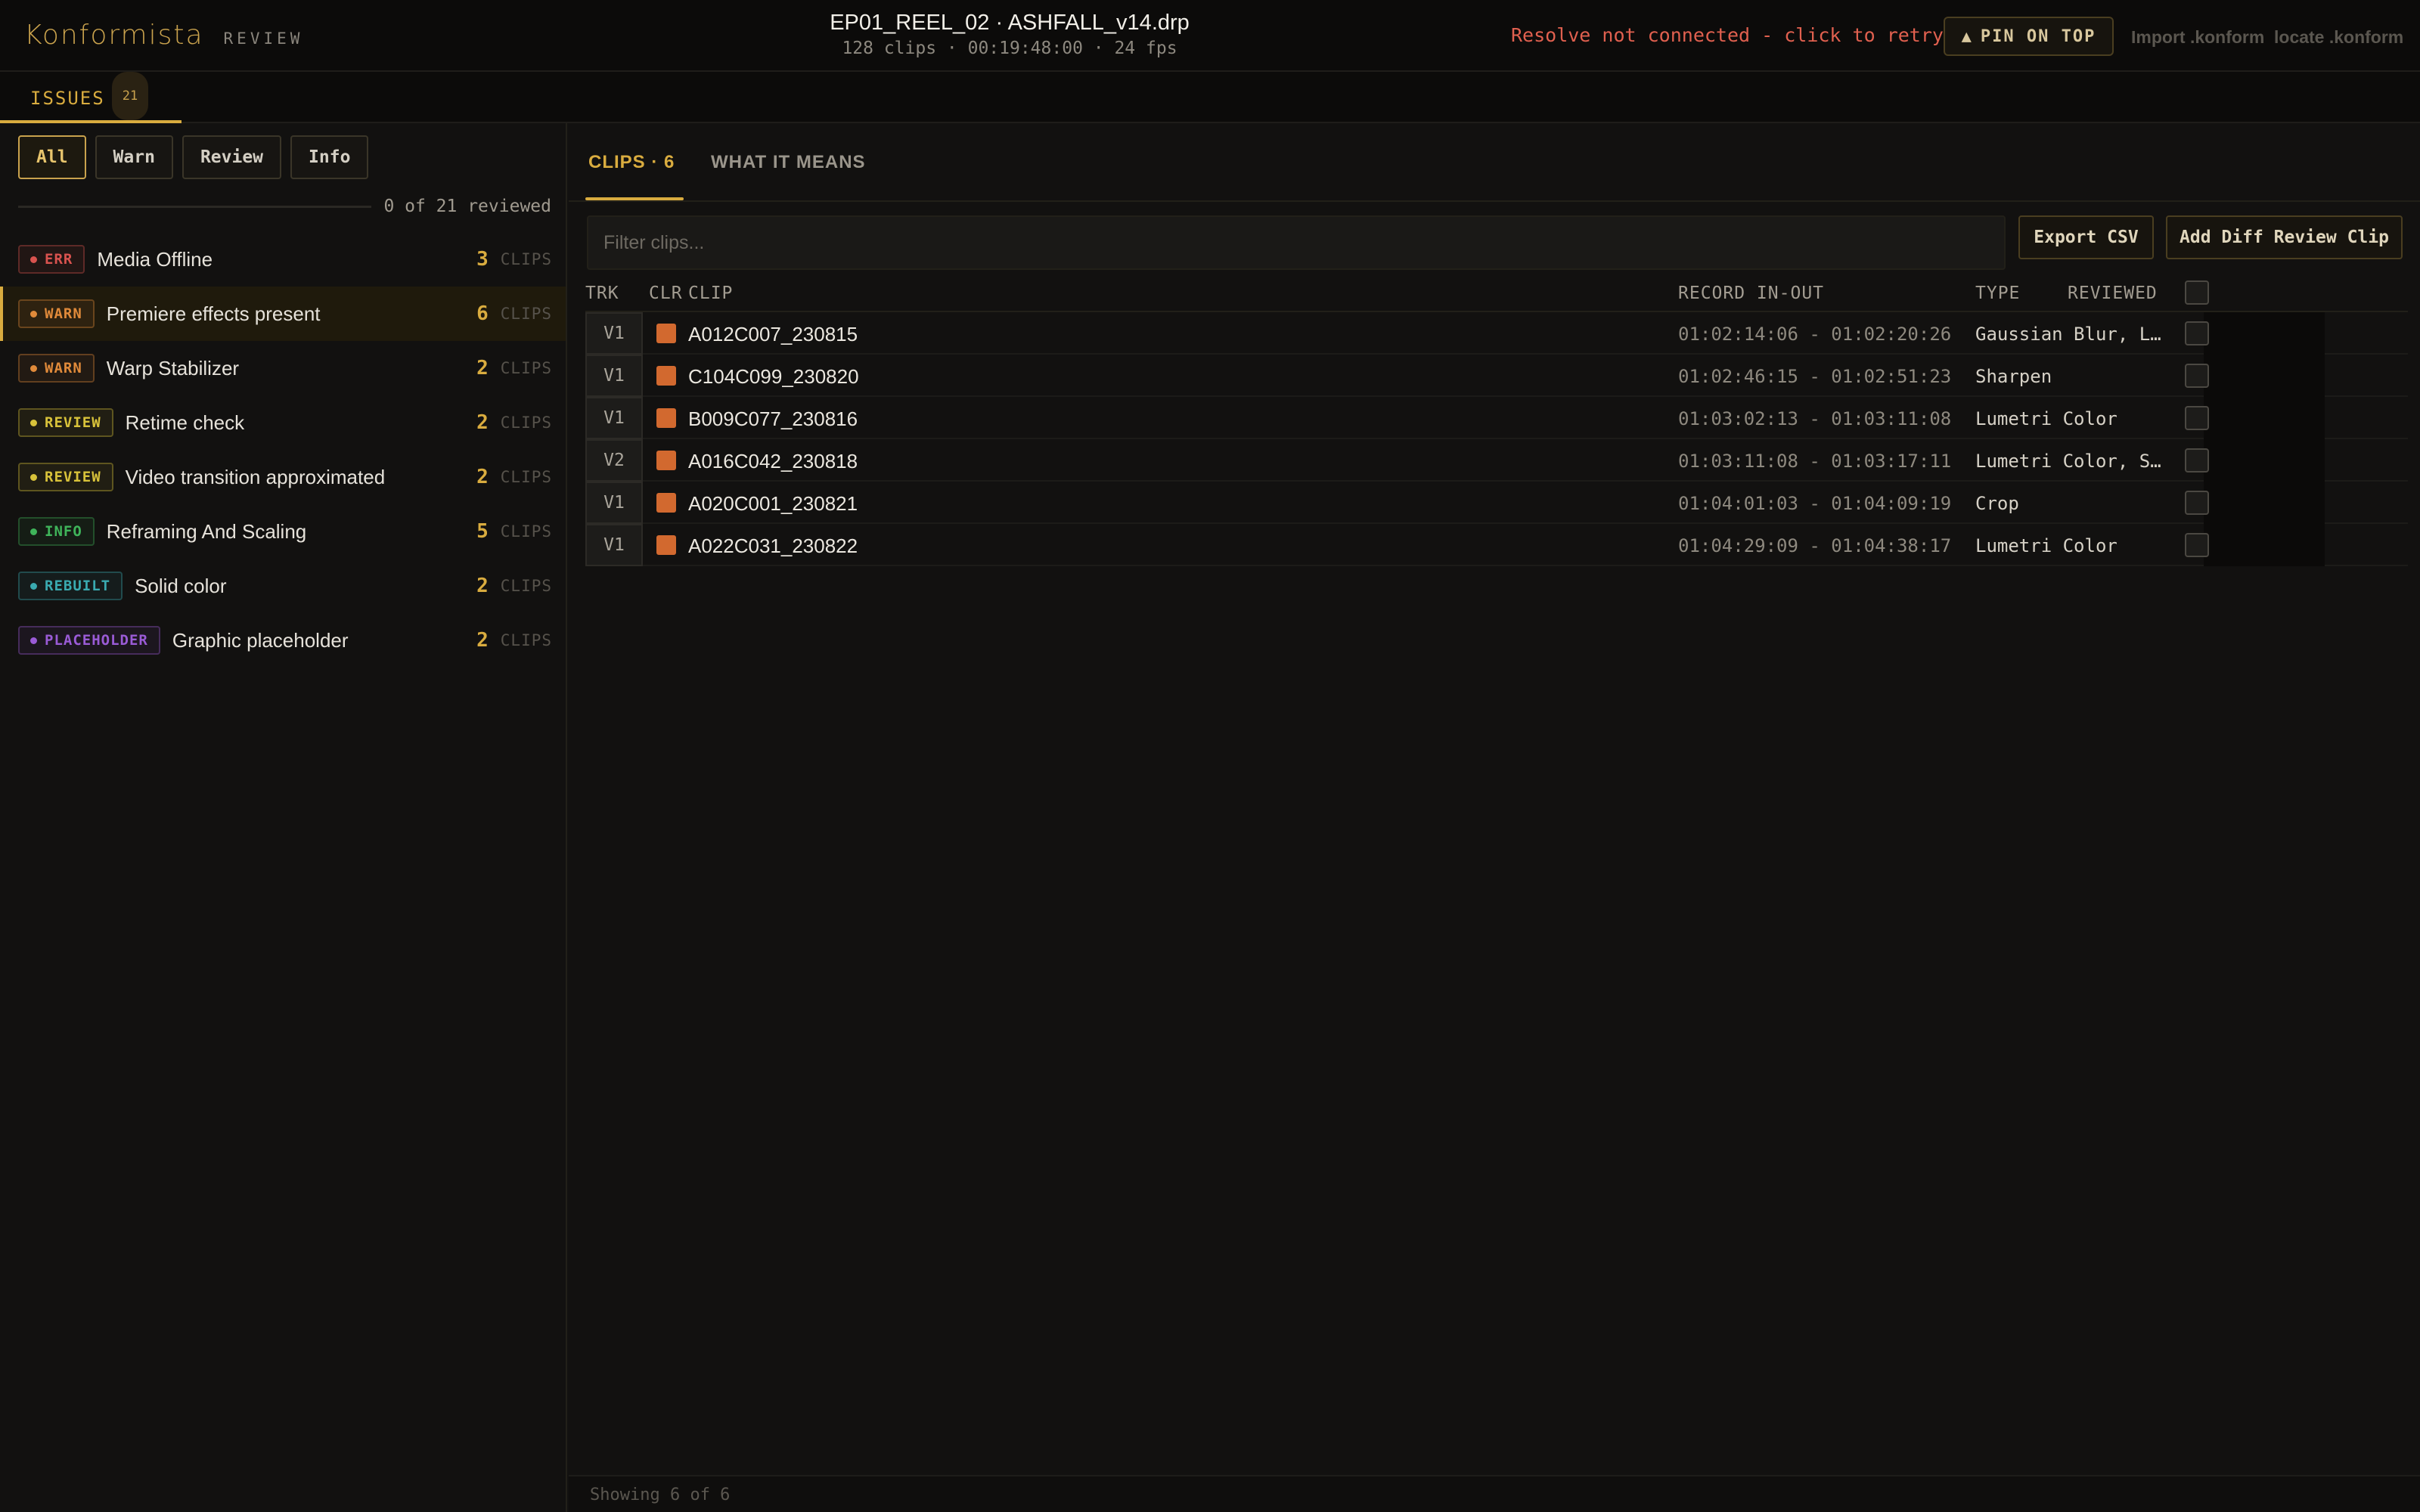 Image resolution: width=2420 pixels, height=1512 pixels. What do you see at coordinates (232, 157) in the screenshot?
I see `filter-review-button: Review` at bounding box center [232, 157].